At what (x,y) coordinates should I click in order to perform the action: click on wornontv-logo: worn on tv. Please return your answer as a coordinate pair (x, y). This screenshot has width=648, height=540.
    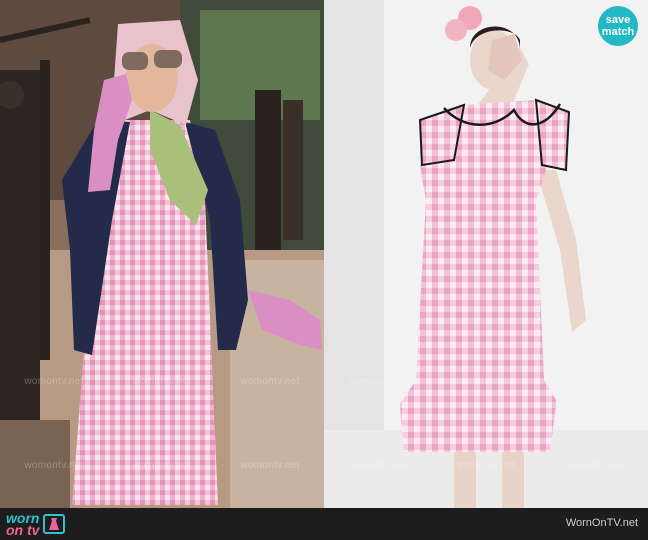
    Looking at the image, I should click on (36, 524).